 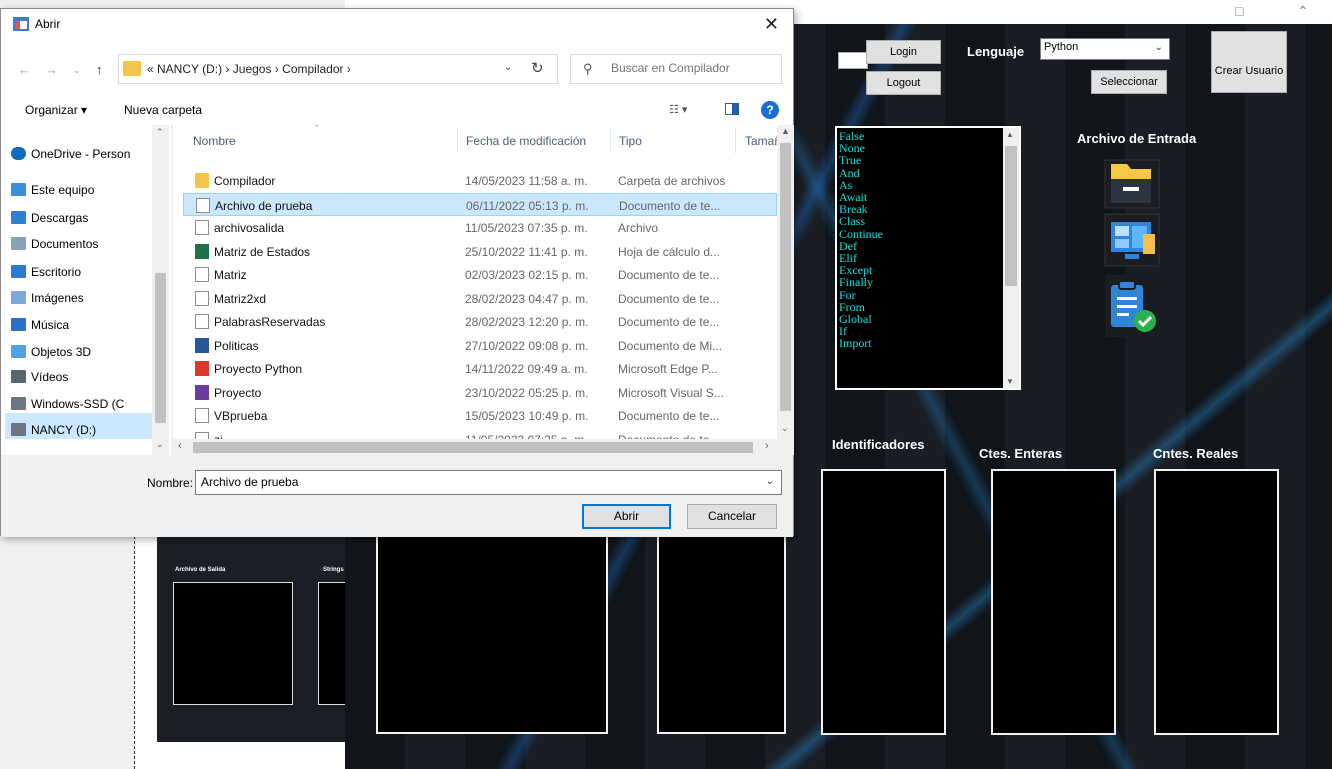 What do you see at coordinates (929, 221) in the screenshot?
I see `keyword-item: Class` at bounding box center [929, 221].